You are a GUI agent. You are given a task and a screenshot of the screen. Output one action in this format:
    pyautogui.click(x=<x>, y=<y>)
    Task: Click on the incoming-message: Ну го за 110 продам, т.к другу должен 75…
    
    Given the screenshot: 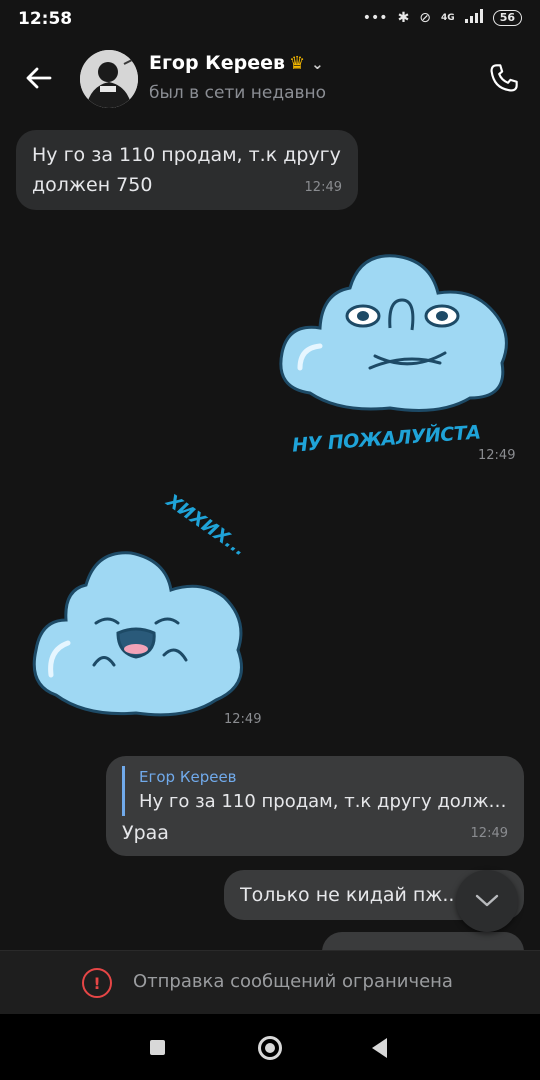 What is the action you would take?
    pyautogui.click(x=187, y=170)
    